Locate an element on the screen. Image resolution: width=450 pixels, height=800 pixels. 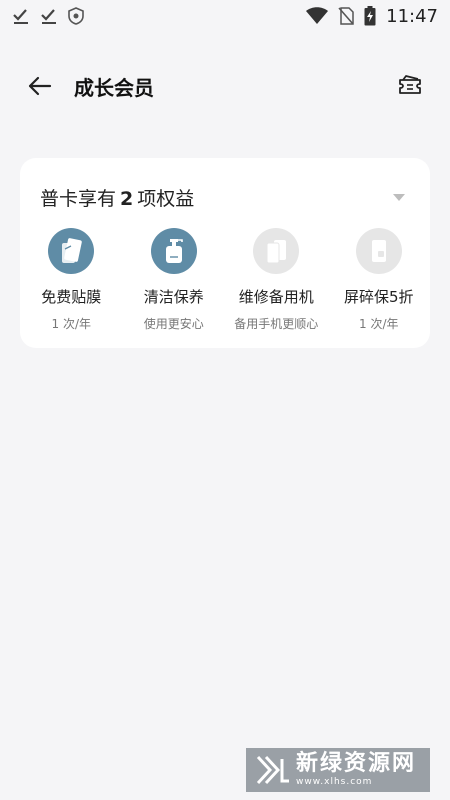
watermark-title: 新绿资源网 is located at coordinates (356, 763).